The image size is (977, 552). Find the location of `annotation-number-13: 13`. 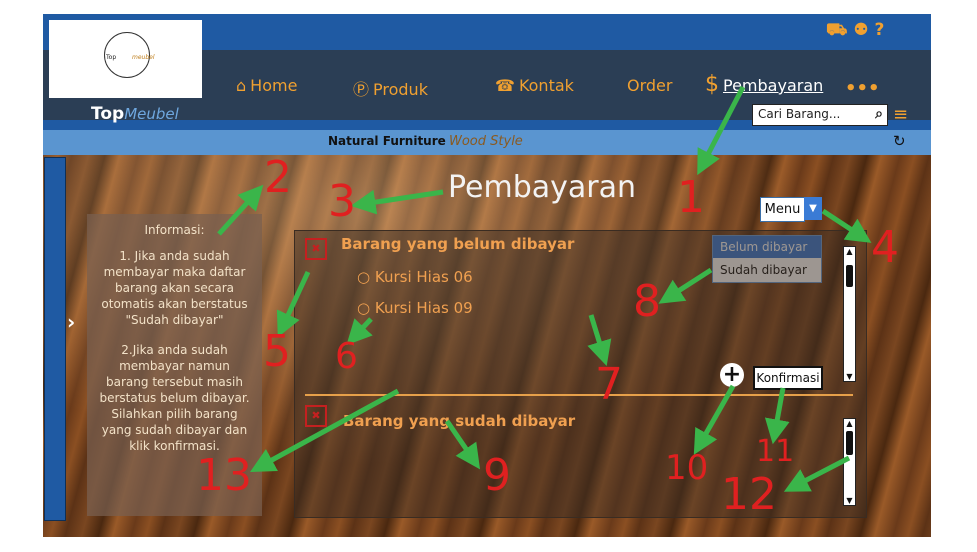

annotation-number-13: 13 is located at coordinates (224, 475).